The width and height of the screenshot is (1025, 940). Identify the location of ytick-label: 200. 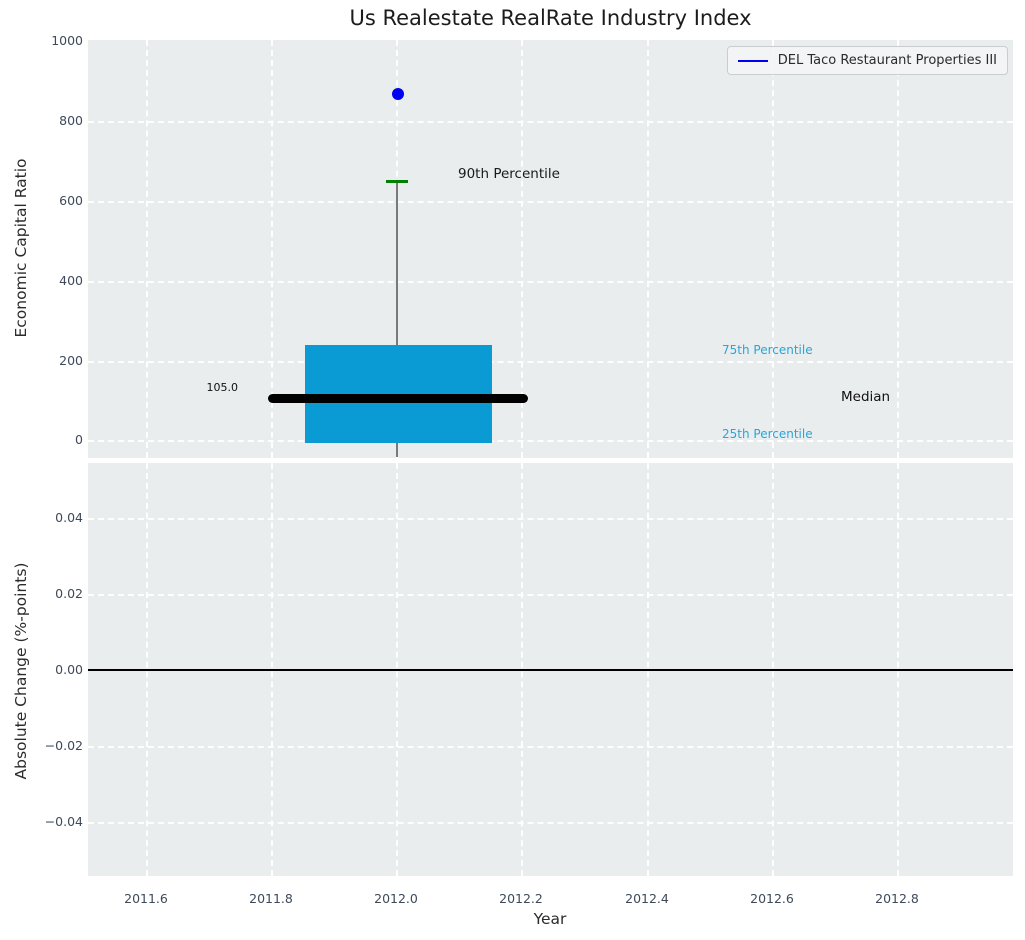
(71, 360).